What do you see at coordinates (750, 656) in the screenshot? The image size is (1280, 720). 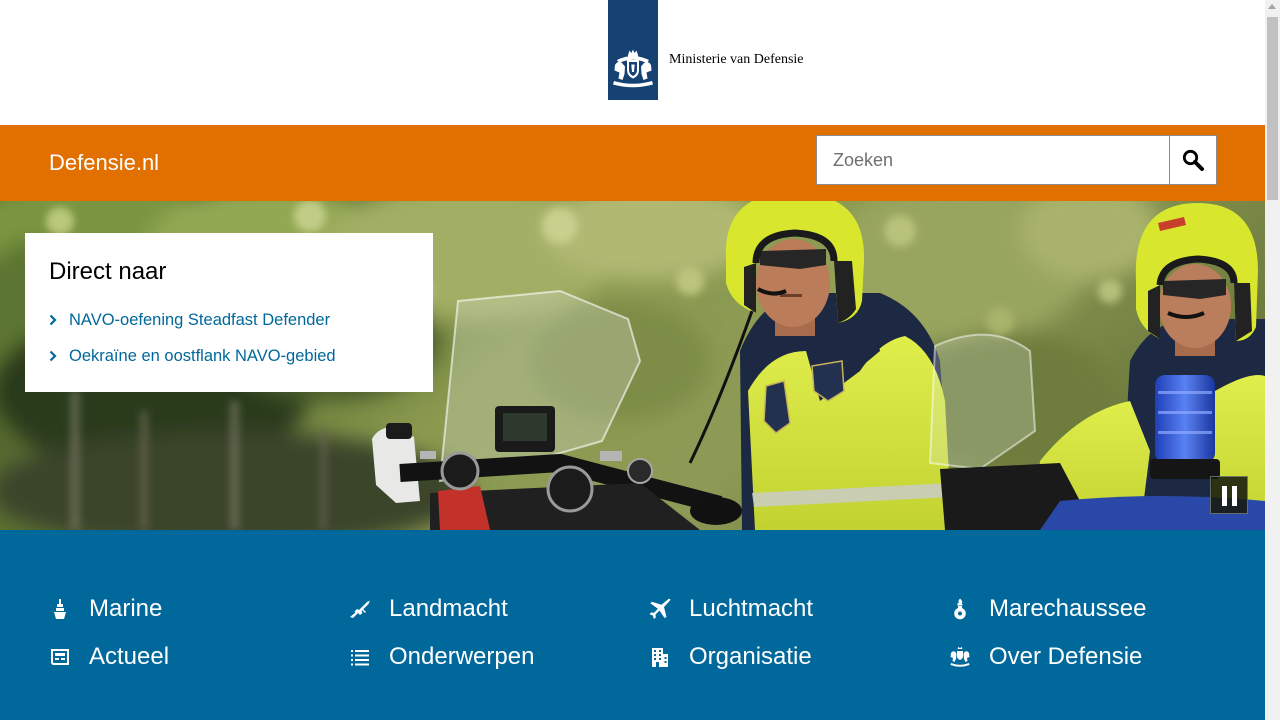 I see `nav-label: Organisatie` at bounding box center [750, 656].